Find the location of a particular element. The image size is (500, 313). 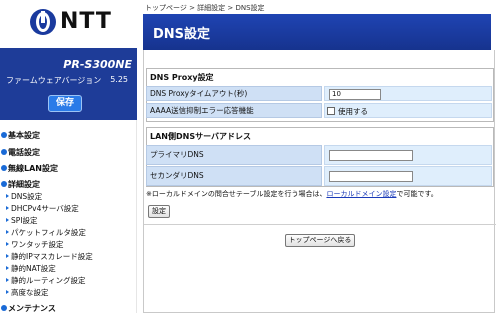

firmware-version: 5.25 is located at coordinates (119, 79).